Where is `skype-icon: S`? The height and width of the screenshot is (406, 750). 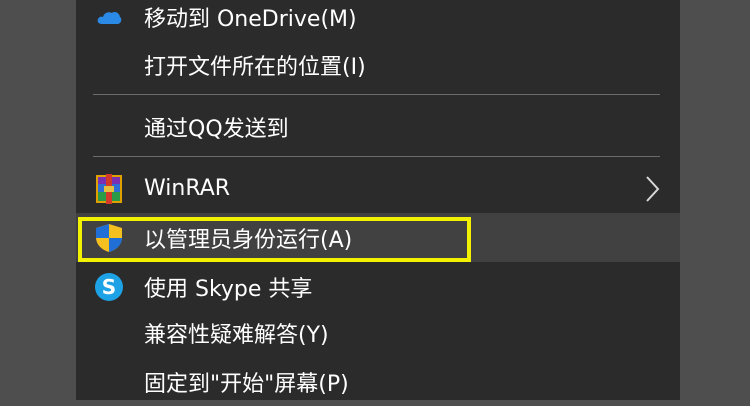
skype-icon: S is located at coordinates (109, 287).